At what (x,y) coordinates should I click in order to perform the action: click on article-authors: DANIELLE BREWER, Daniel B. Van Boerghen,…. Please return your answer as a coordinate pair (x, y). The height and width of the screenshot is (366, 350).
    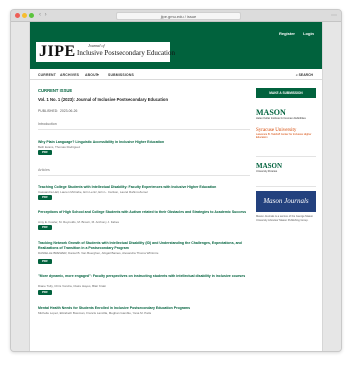
    Looking at the image, I should click on (98, 253).